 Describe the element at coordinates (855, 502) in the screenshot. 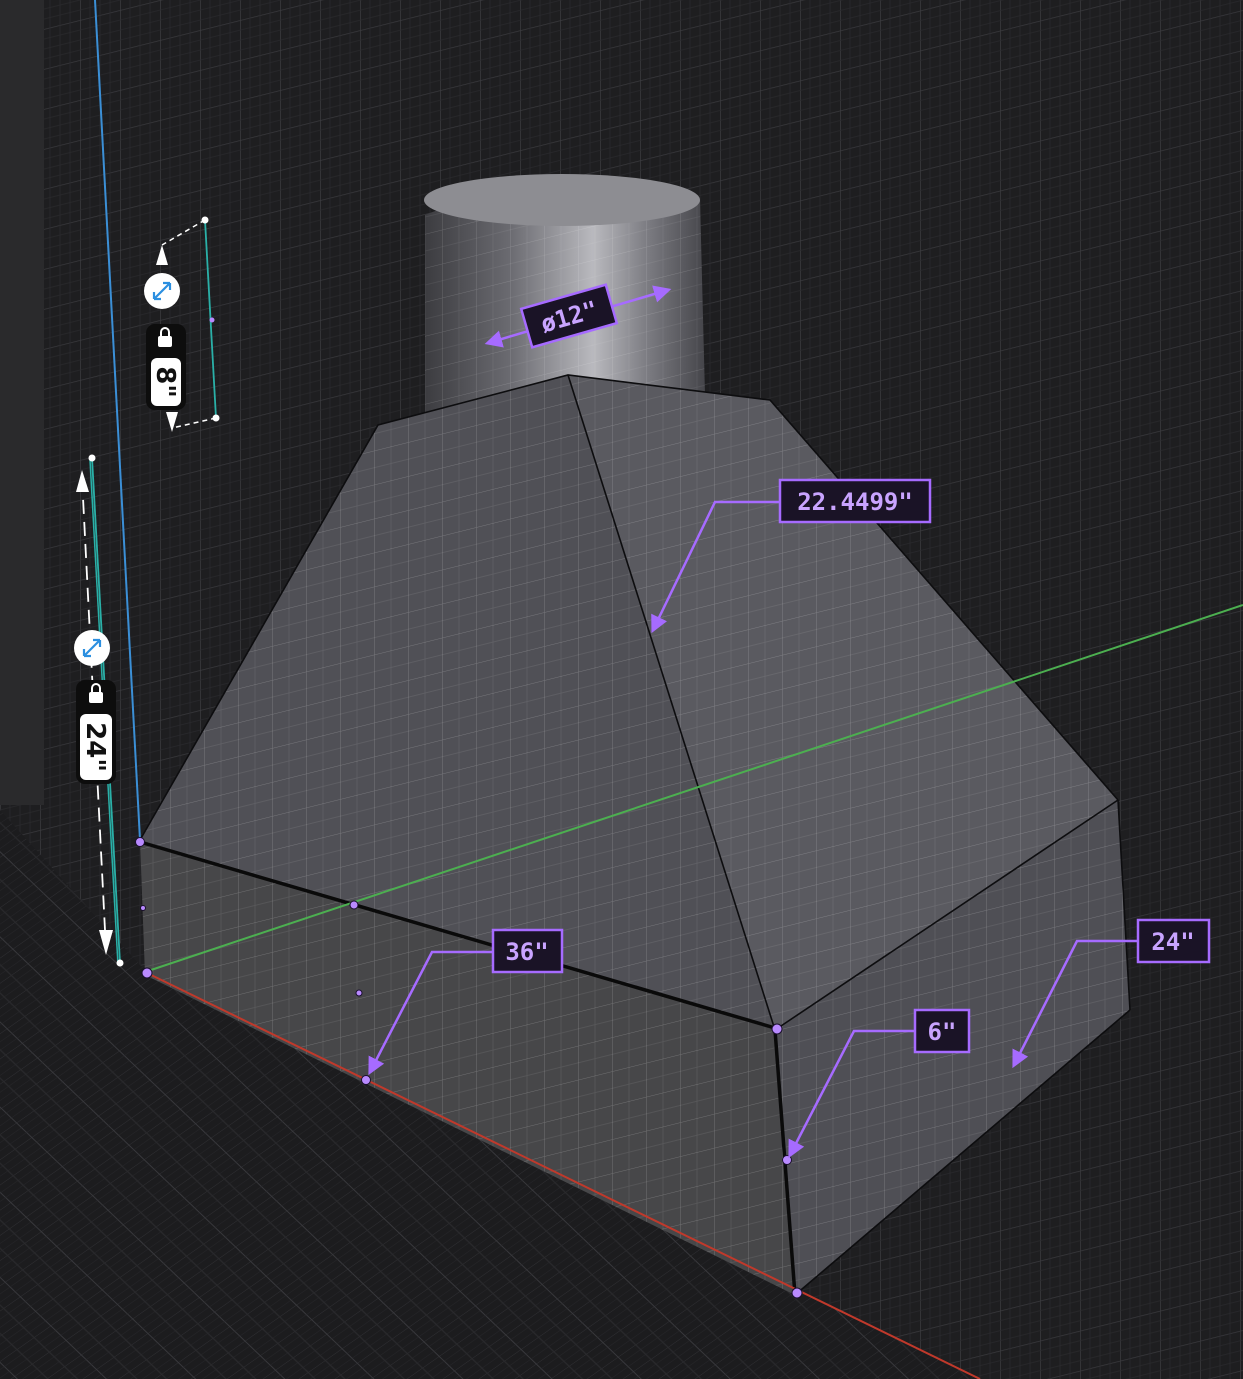

I see `slope-length-label: 22.4499"` at that location.